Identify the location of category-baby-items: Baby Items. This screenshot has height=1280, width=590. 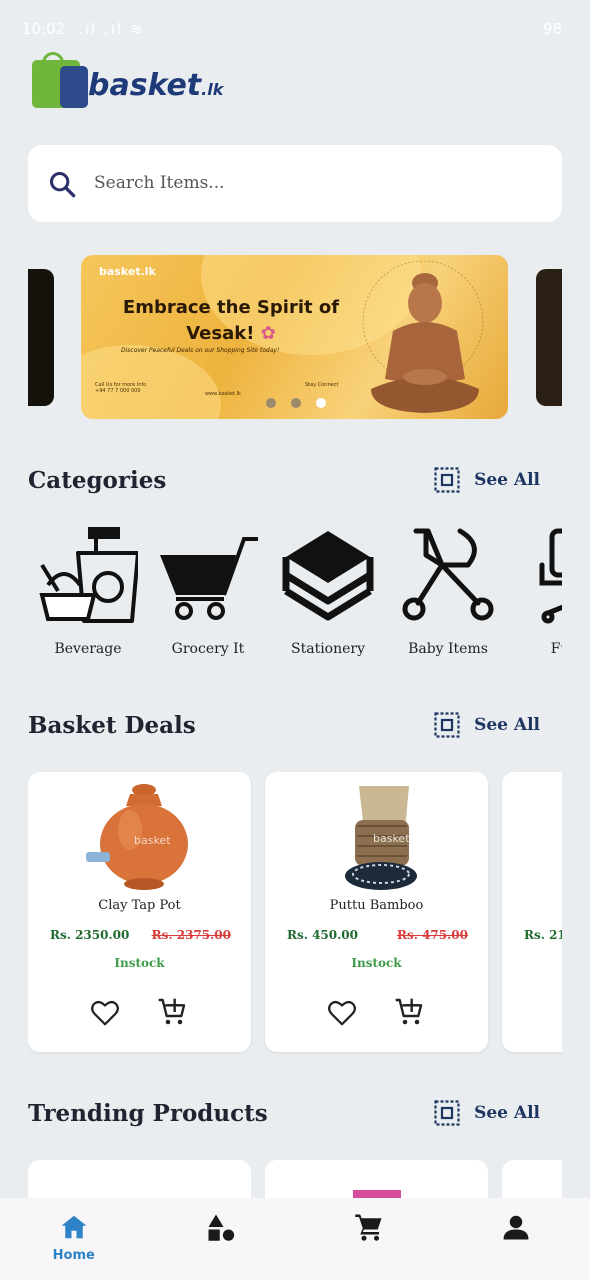
(448, 595).